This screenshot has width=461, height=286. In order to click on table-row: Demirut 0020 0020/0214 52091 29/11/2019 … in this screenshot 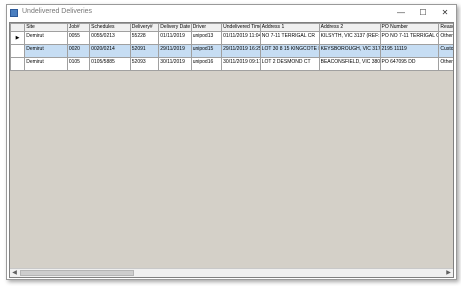, I will do `click(231, 51)`.